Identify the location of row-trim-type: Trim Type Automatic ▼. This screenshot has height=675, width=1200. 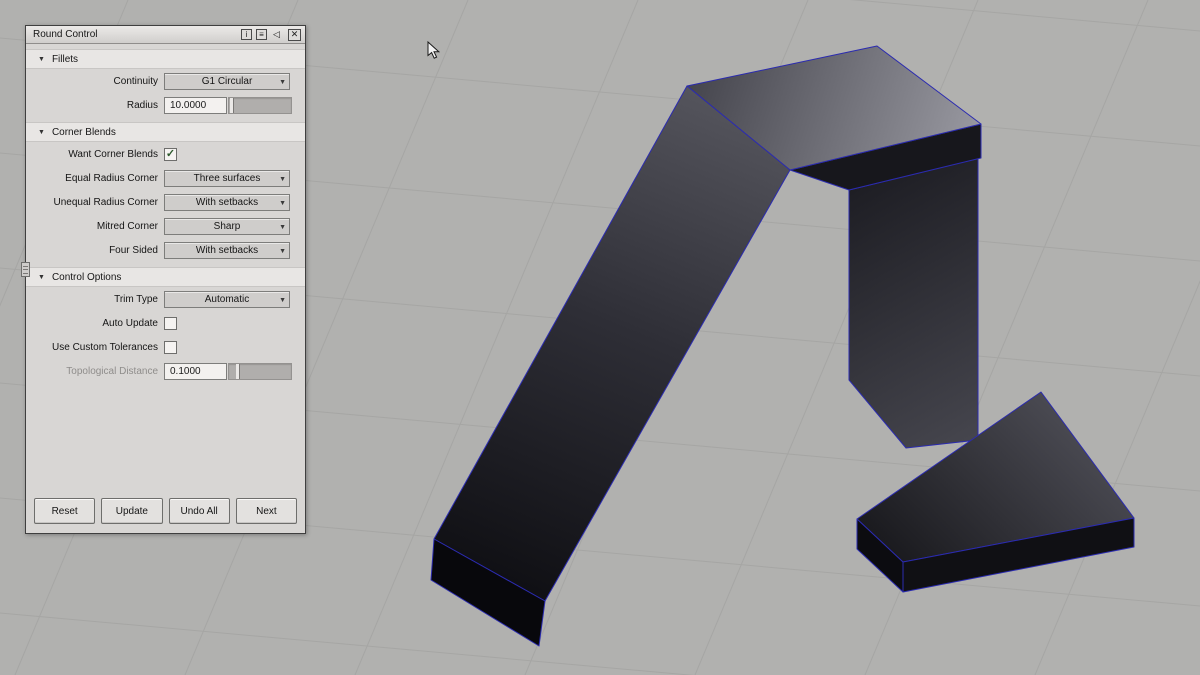
(165, 299).